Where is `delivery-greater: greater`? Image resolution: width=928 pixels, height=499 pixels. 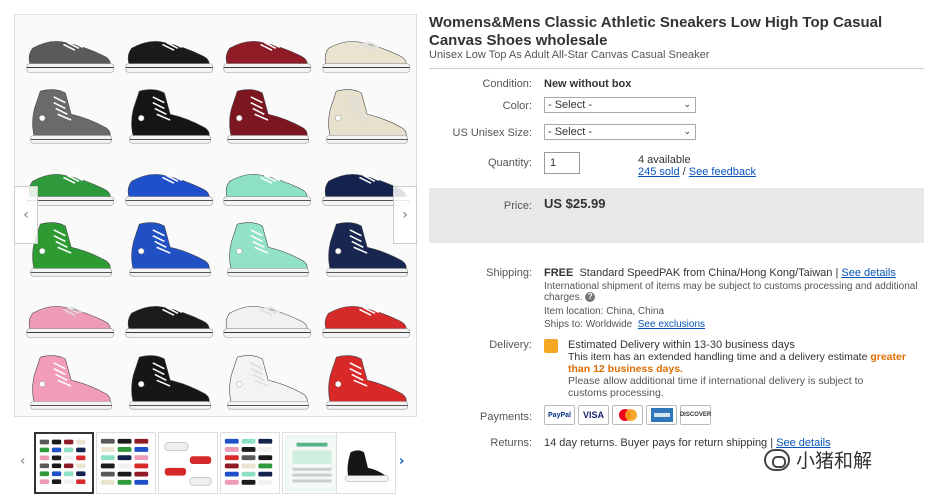 delivery-greater: greater is located at coordinates (888, 357).